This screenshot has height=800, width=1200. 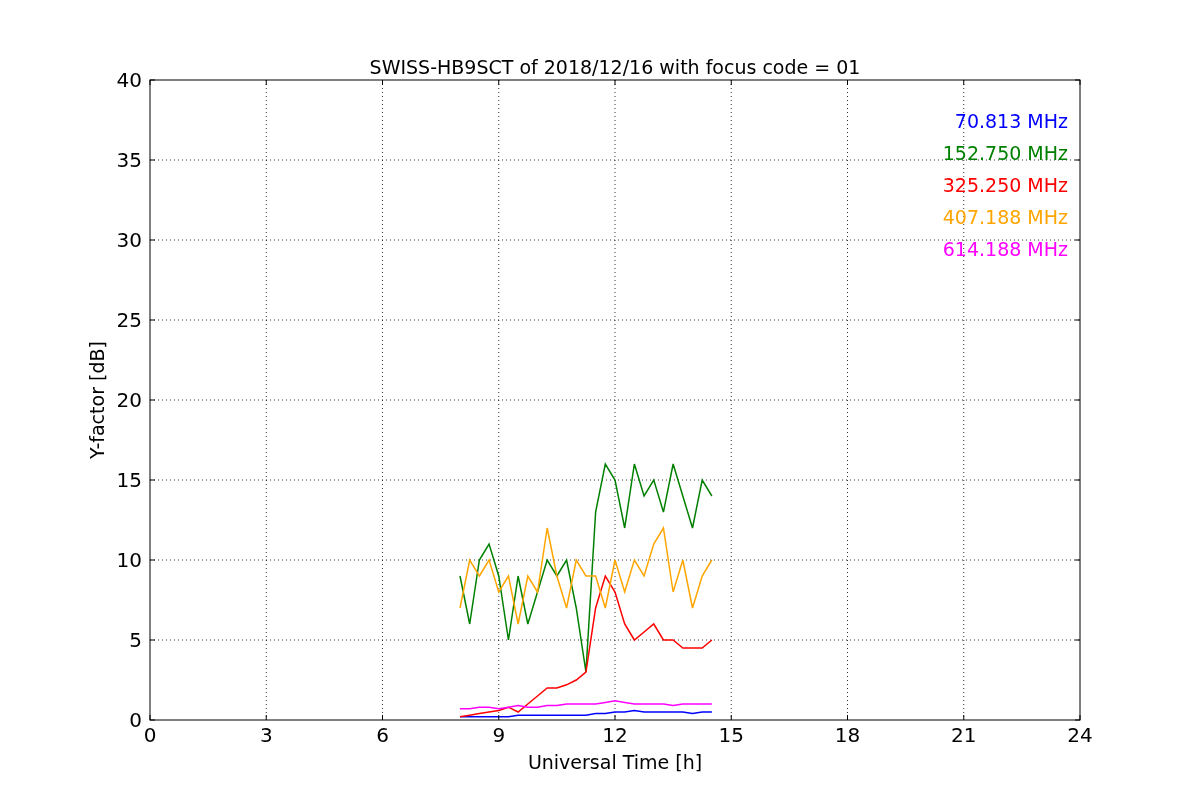 I want to click on x-tick-label: 6, so click(x=382, y=735).